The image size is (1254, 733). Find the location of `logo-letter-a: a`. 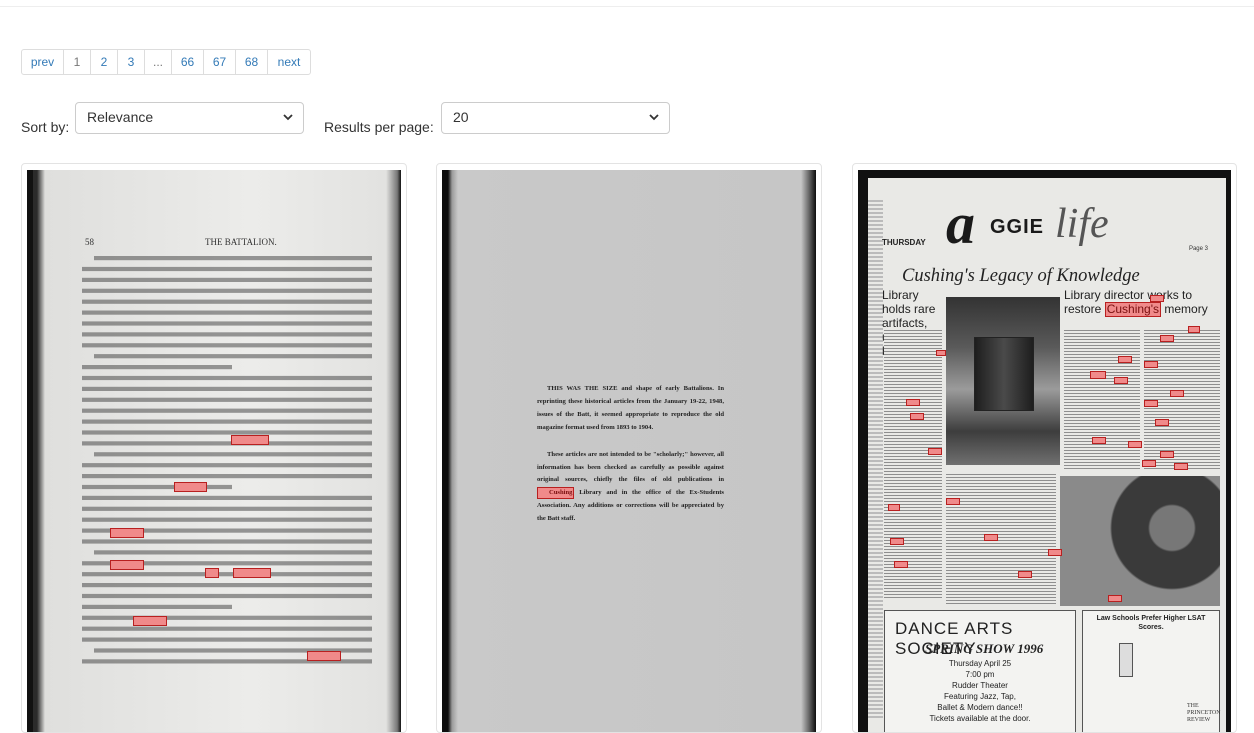

logo-letter-a: a is located at coordinates (960, 223).